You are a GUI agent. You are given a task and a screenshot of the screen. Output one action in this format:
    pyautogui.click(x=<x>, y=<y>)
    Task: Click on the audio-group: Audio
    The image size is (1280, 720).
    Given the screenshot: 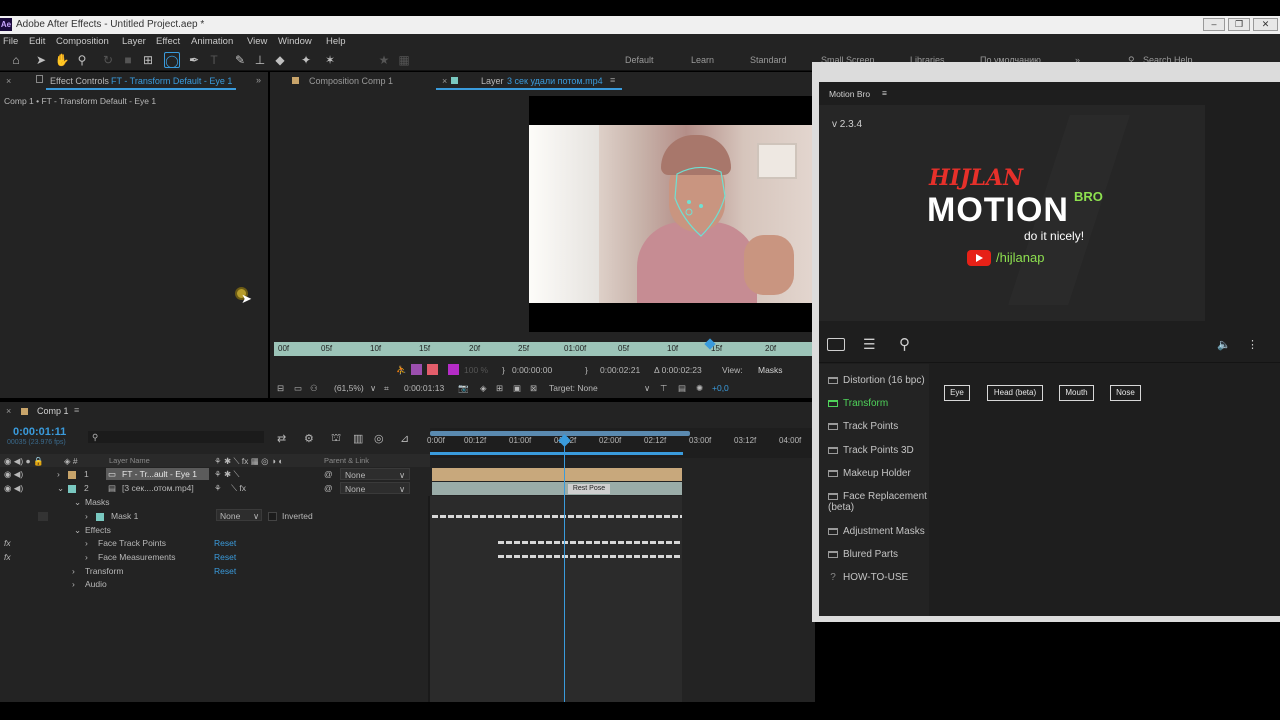 What is the action you would take?
    pyautogui.click(x=96, y=584)
    